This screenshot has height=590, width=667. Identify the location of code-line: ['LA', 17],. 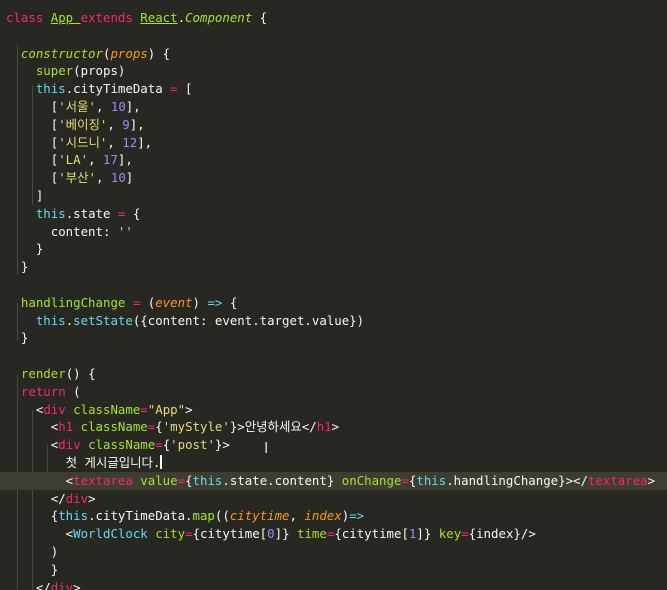
(333, 160).